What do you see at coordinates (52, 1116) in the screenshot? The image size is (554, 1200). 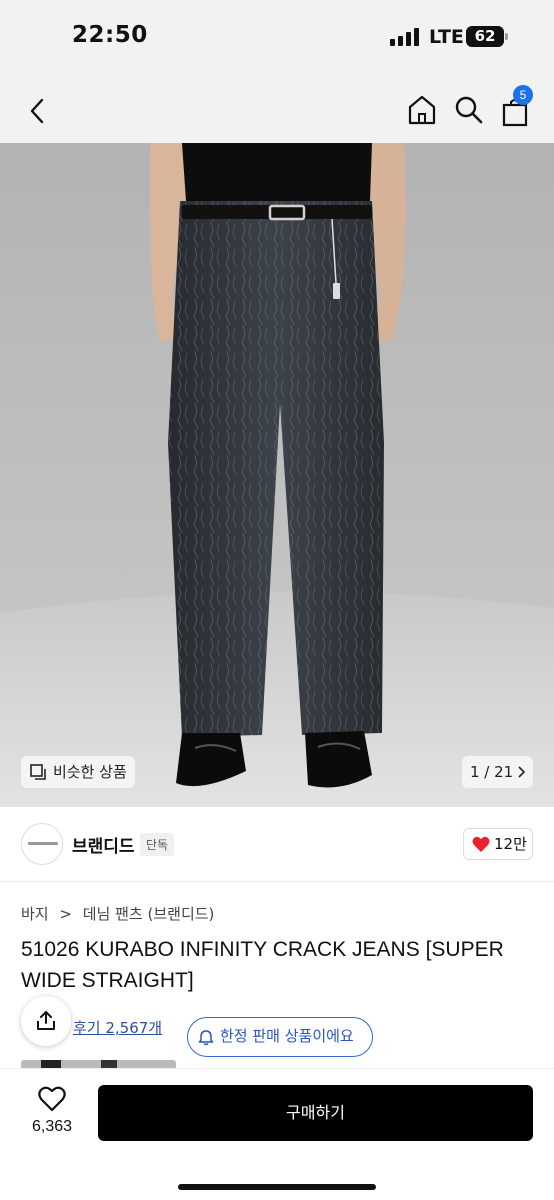 I see `wishlist-button: 6,363` at bounding box center [52, 1116].